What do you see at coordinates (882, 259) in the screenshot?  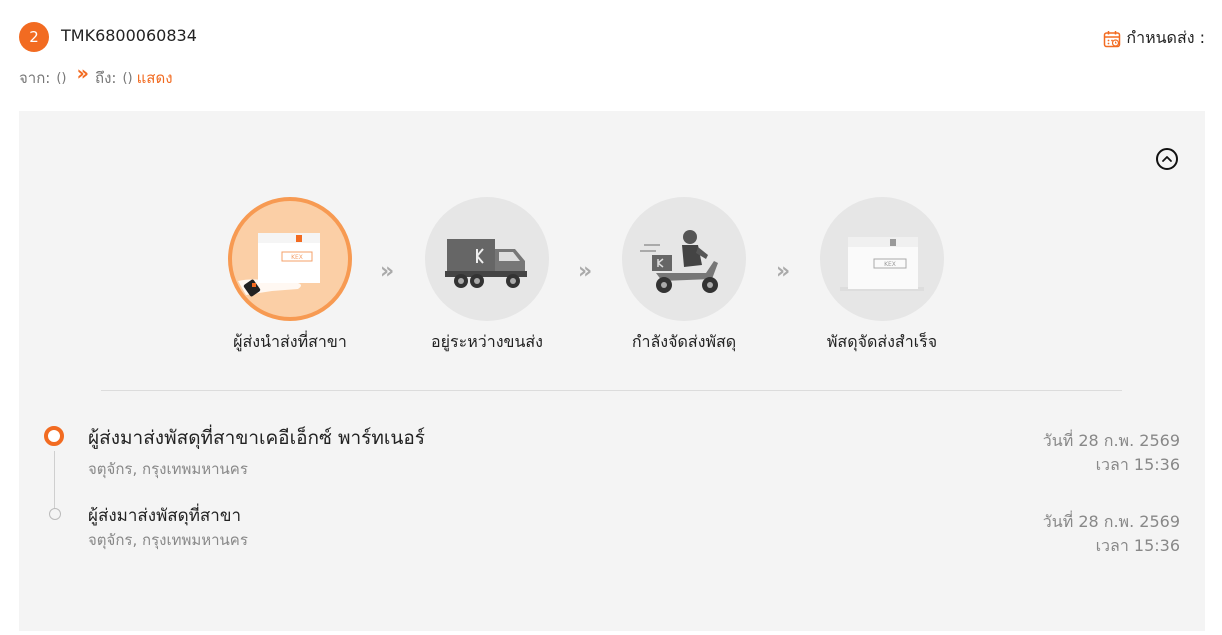 I see `delivered-box-icon: KEX` at bounding box center [882, 259].